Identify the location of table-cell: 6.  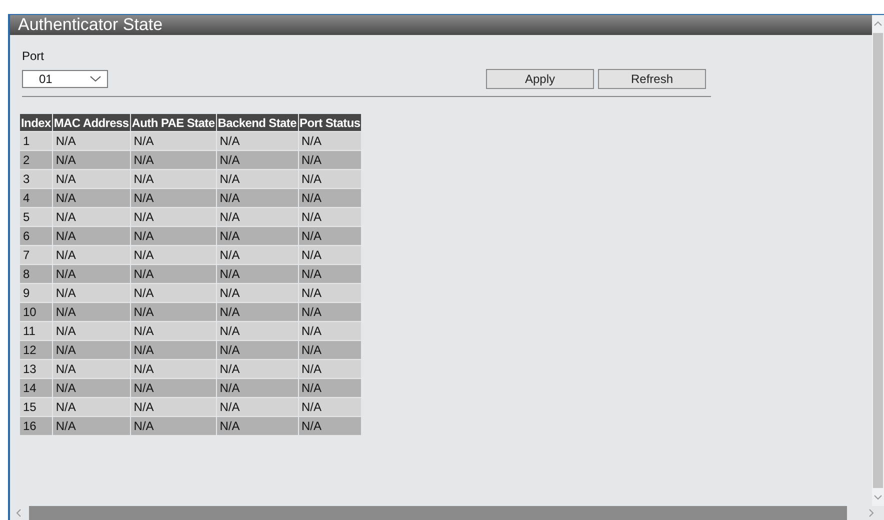
(36, 236).